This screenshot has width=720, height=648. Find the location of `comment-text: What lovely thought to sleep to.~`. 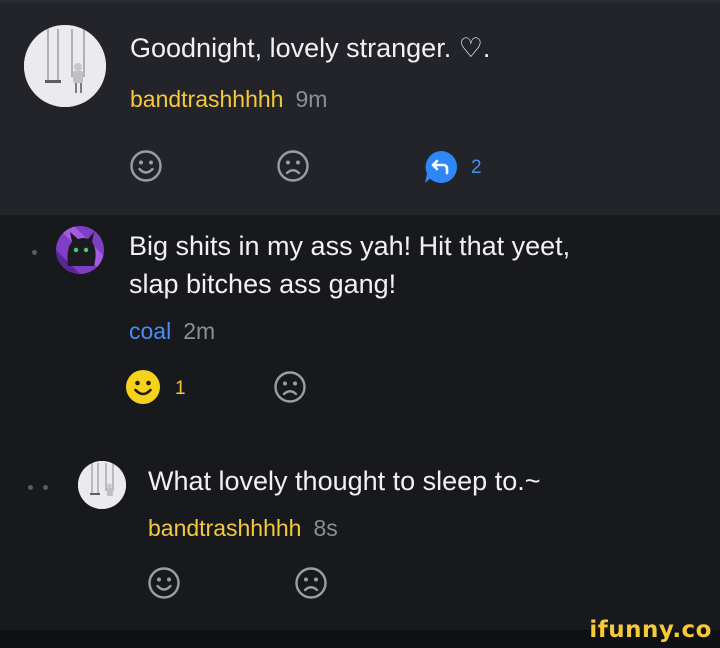

comment-text: What lovely thought to sleep to.~ is located at coordinates (344, 481).